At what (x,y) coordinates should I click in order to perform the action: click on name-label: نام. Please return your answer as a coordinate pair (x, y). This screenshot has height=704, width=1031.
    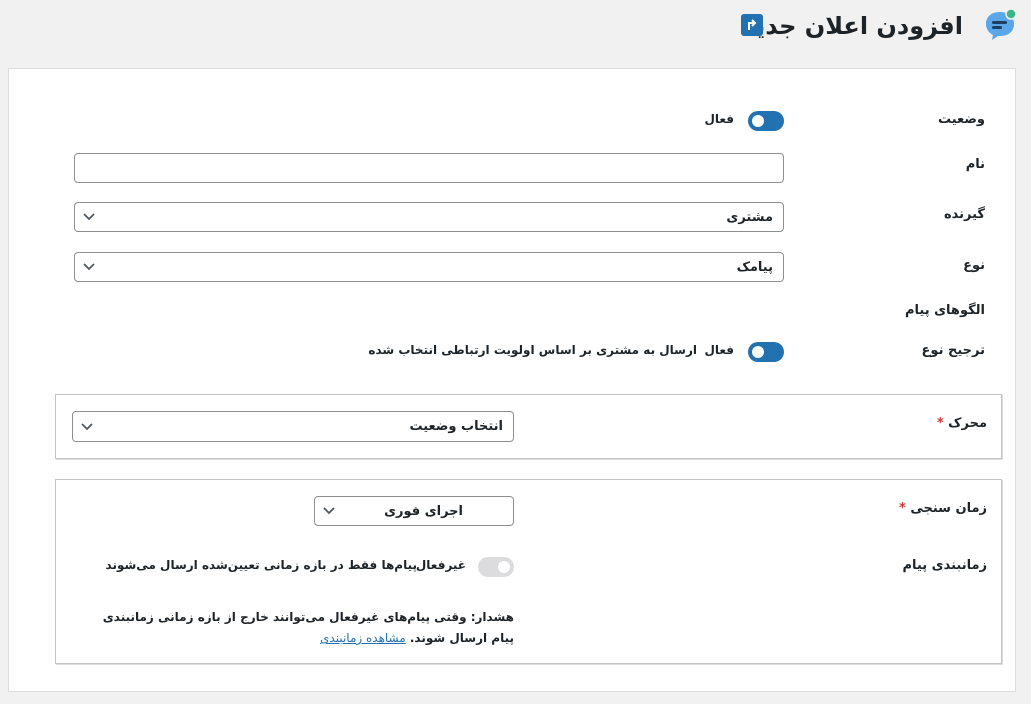
    Looking at the image, I should click on (975, 164).